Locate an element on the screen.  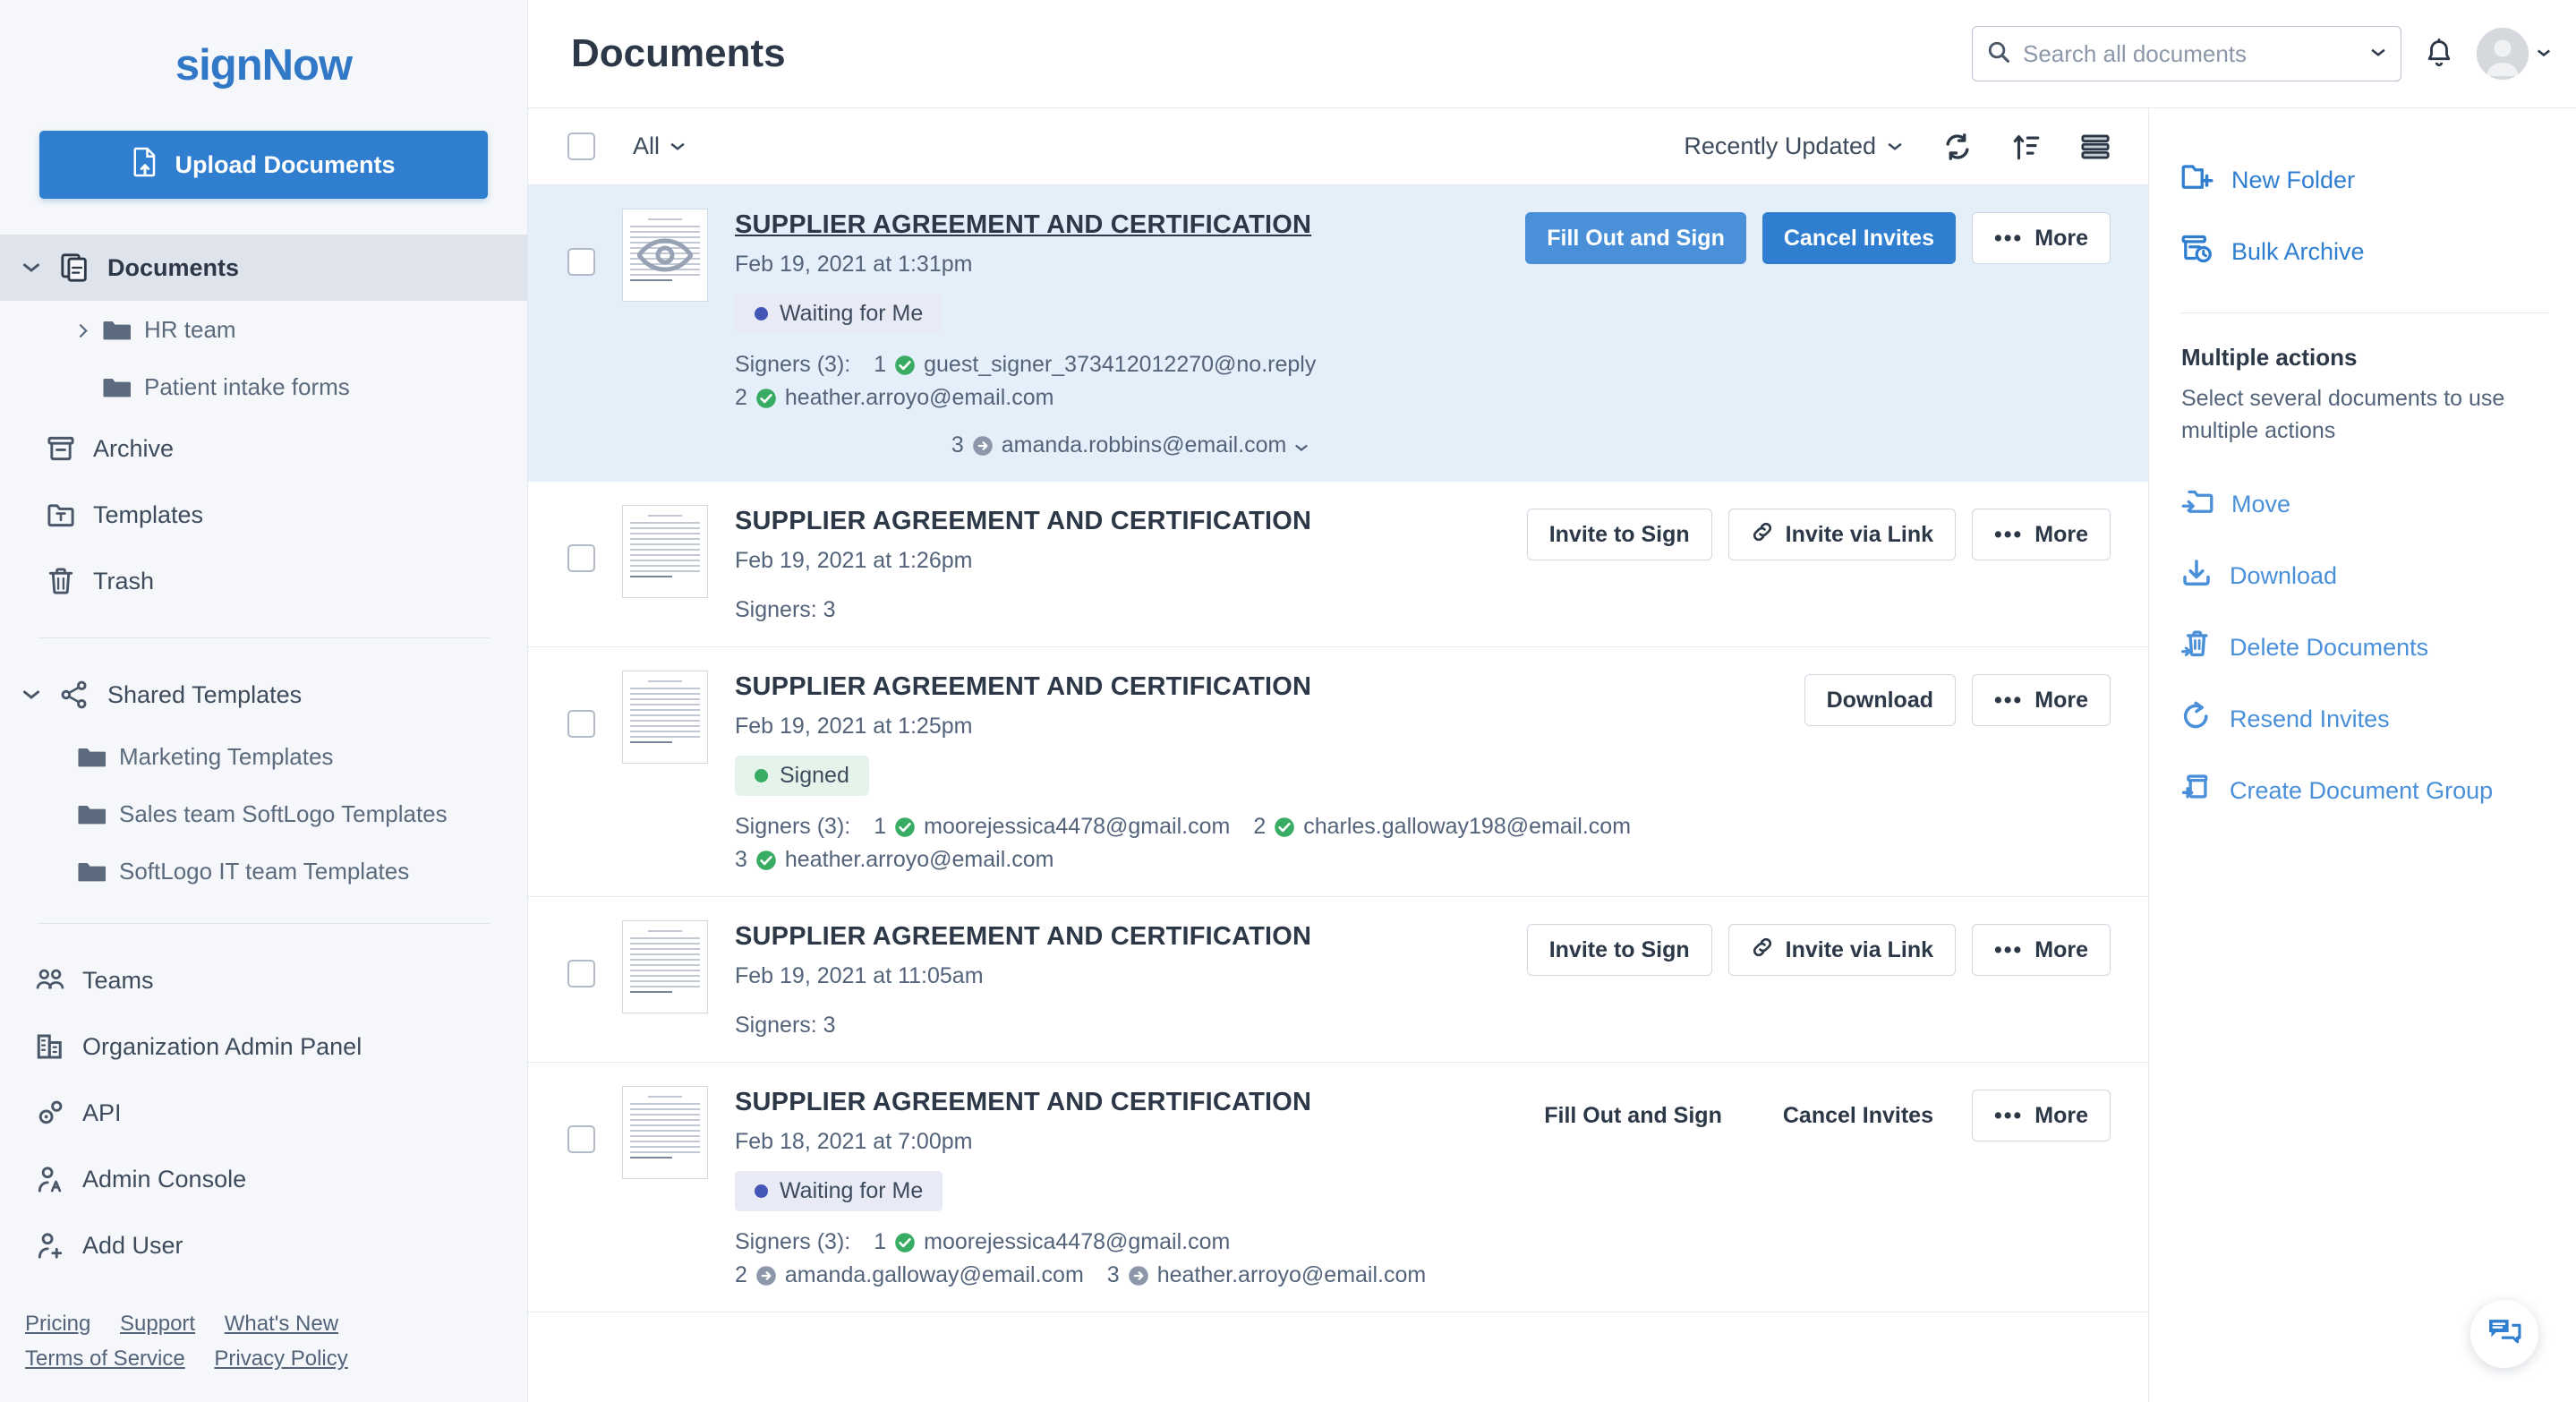
sidebar-item-hr-team: HR team is located at coordinates (263, 329).